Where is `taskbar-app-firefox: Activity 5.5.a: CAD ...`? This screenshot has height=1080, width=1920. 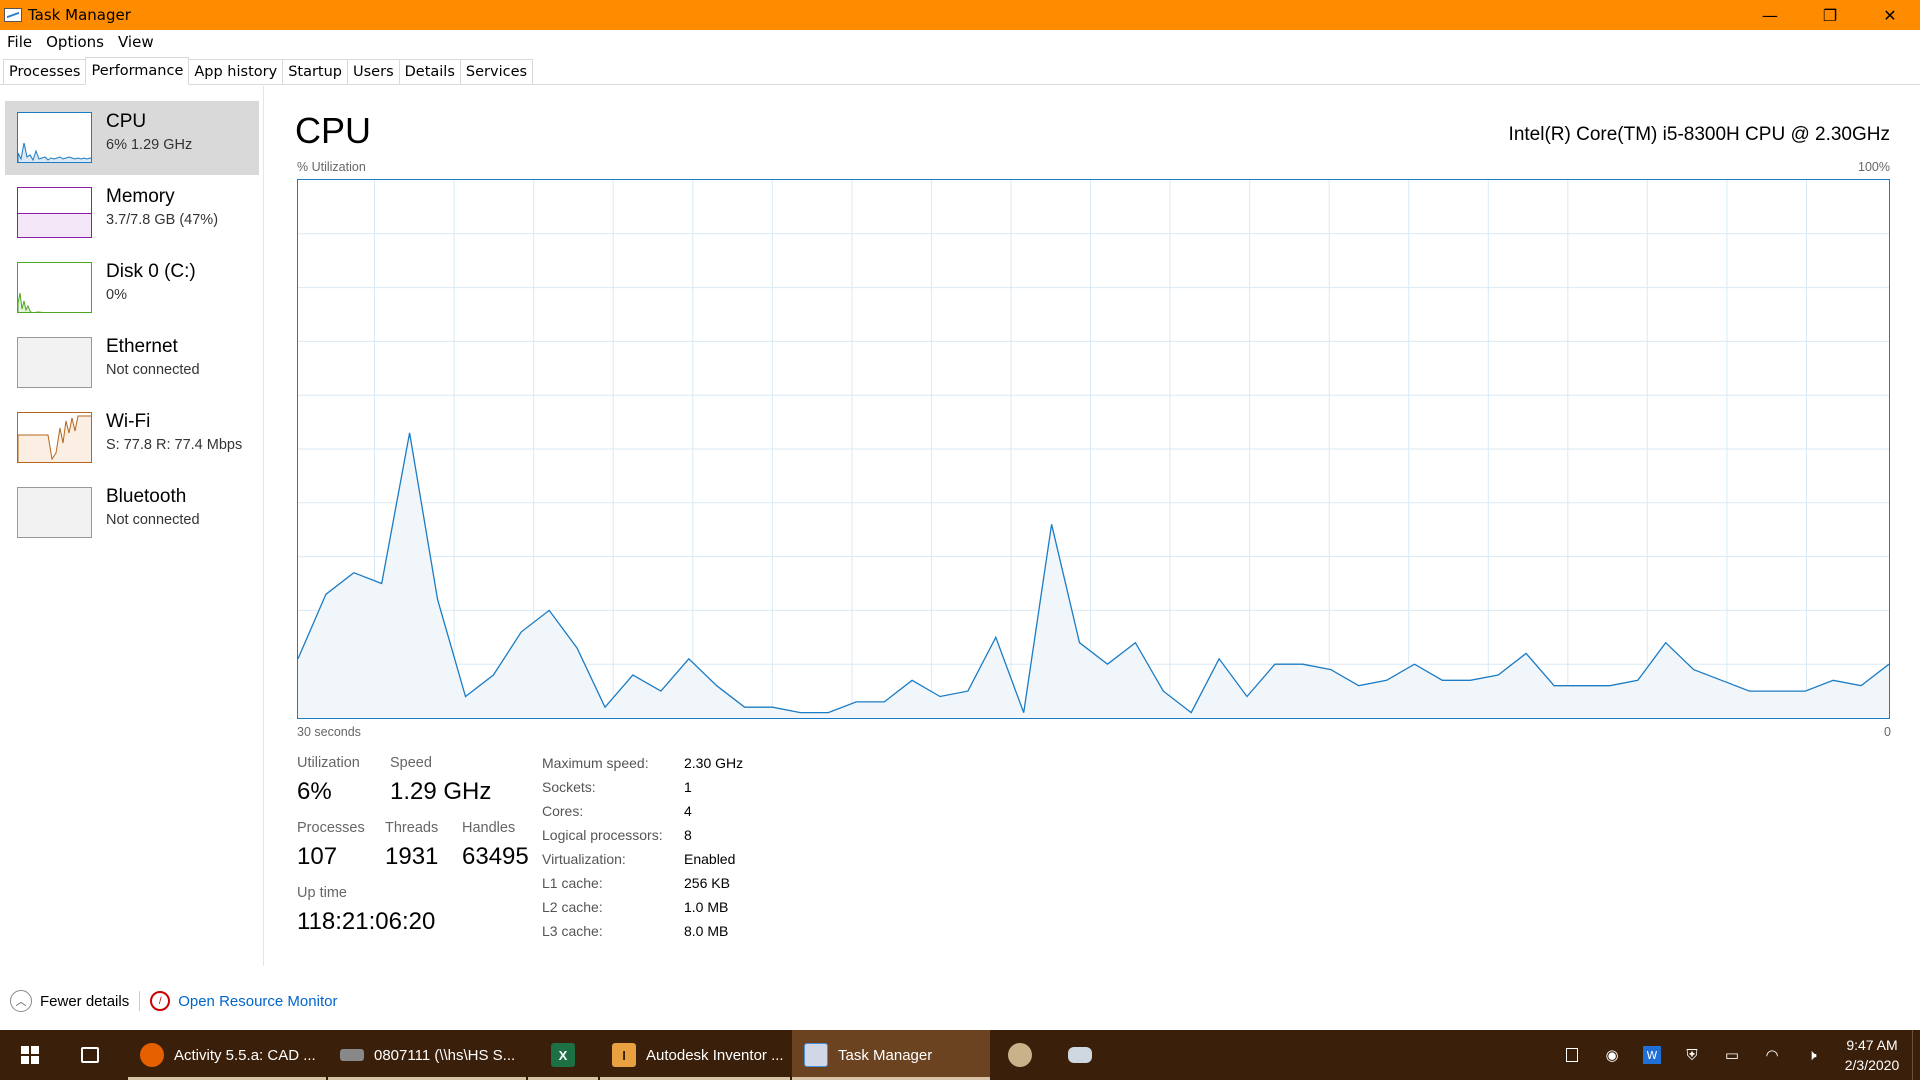
taskbar-app-firefox: Activity 5.5.a: CAD ... is located at coordinates (227, 1055).